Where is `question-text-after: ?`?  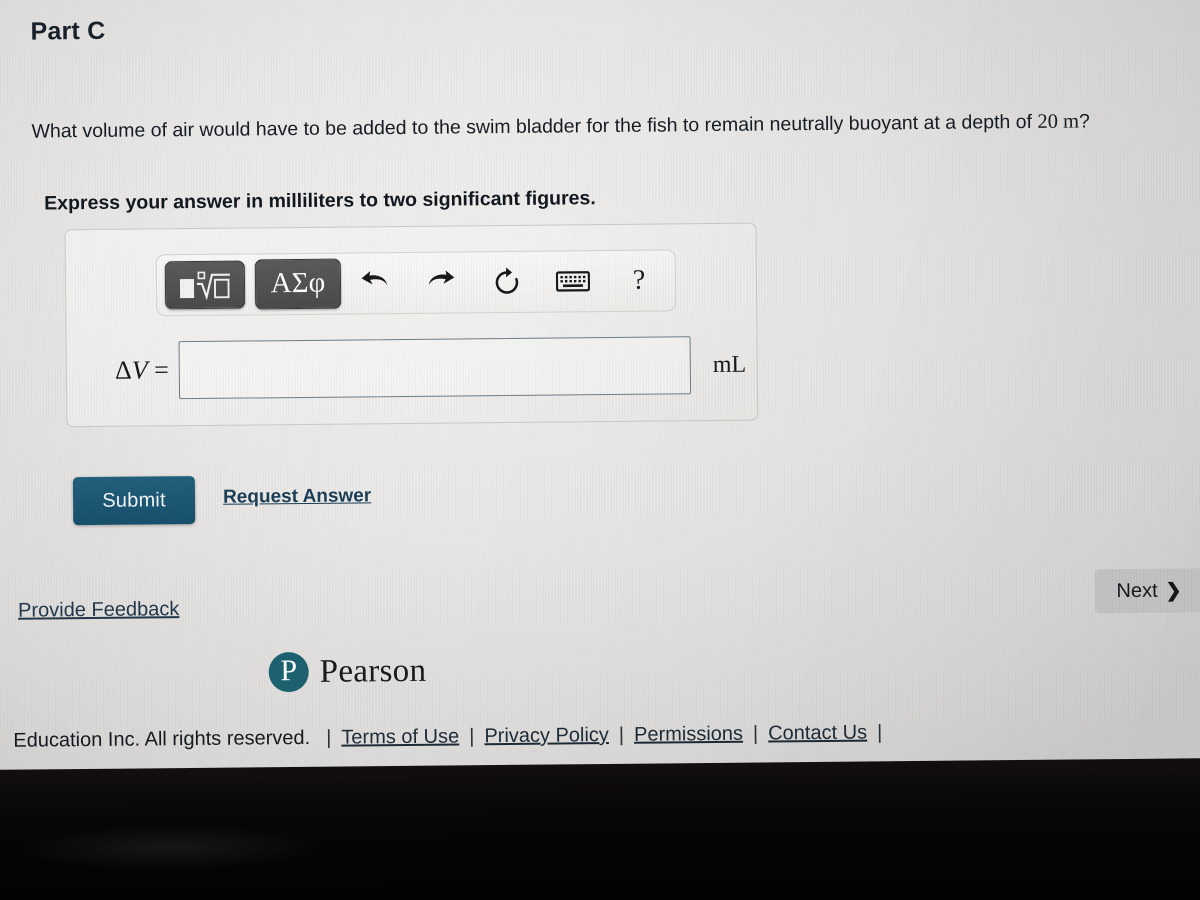
question-text-after: ? is located at coordinates (1084, 121).